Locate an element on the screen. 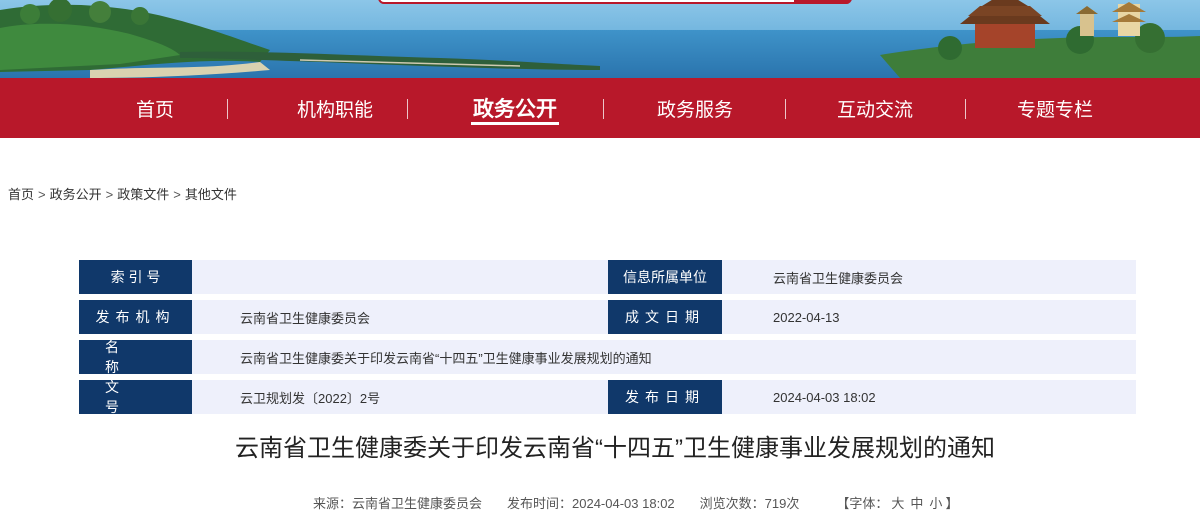  search-bar is located at coordinates (615, 2).